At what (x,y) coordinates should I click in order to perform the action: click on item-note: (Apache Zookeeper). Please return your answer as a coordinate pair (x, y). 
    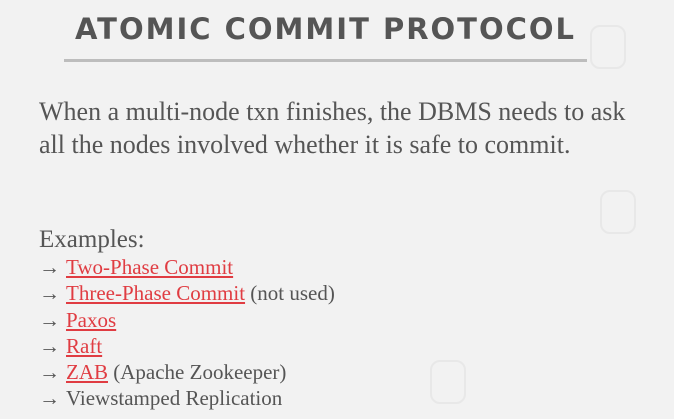
    Looking at the image, I should click on (200, 372).